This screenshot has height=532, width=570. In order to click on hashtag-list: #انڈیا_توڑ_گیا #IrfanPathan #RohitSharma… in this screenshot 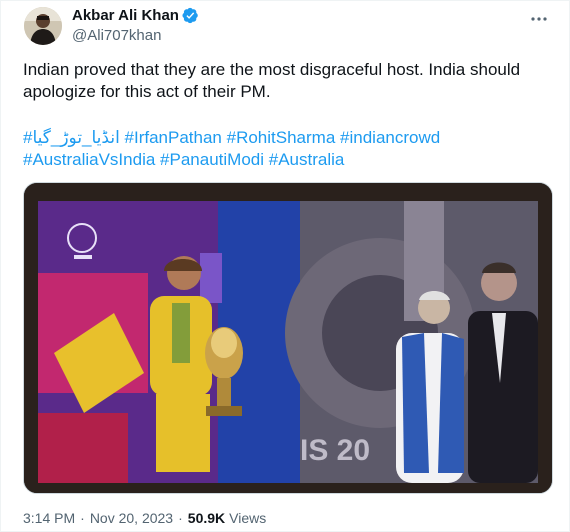, I will do `click(283, 149)`.